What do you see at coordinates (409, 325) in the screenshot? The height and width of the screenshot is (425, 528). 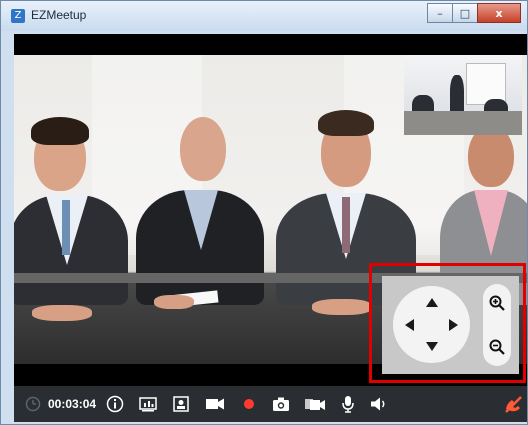 I see `pan-left-arrow-icon` at bounding box center [409, 325].